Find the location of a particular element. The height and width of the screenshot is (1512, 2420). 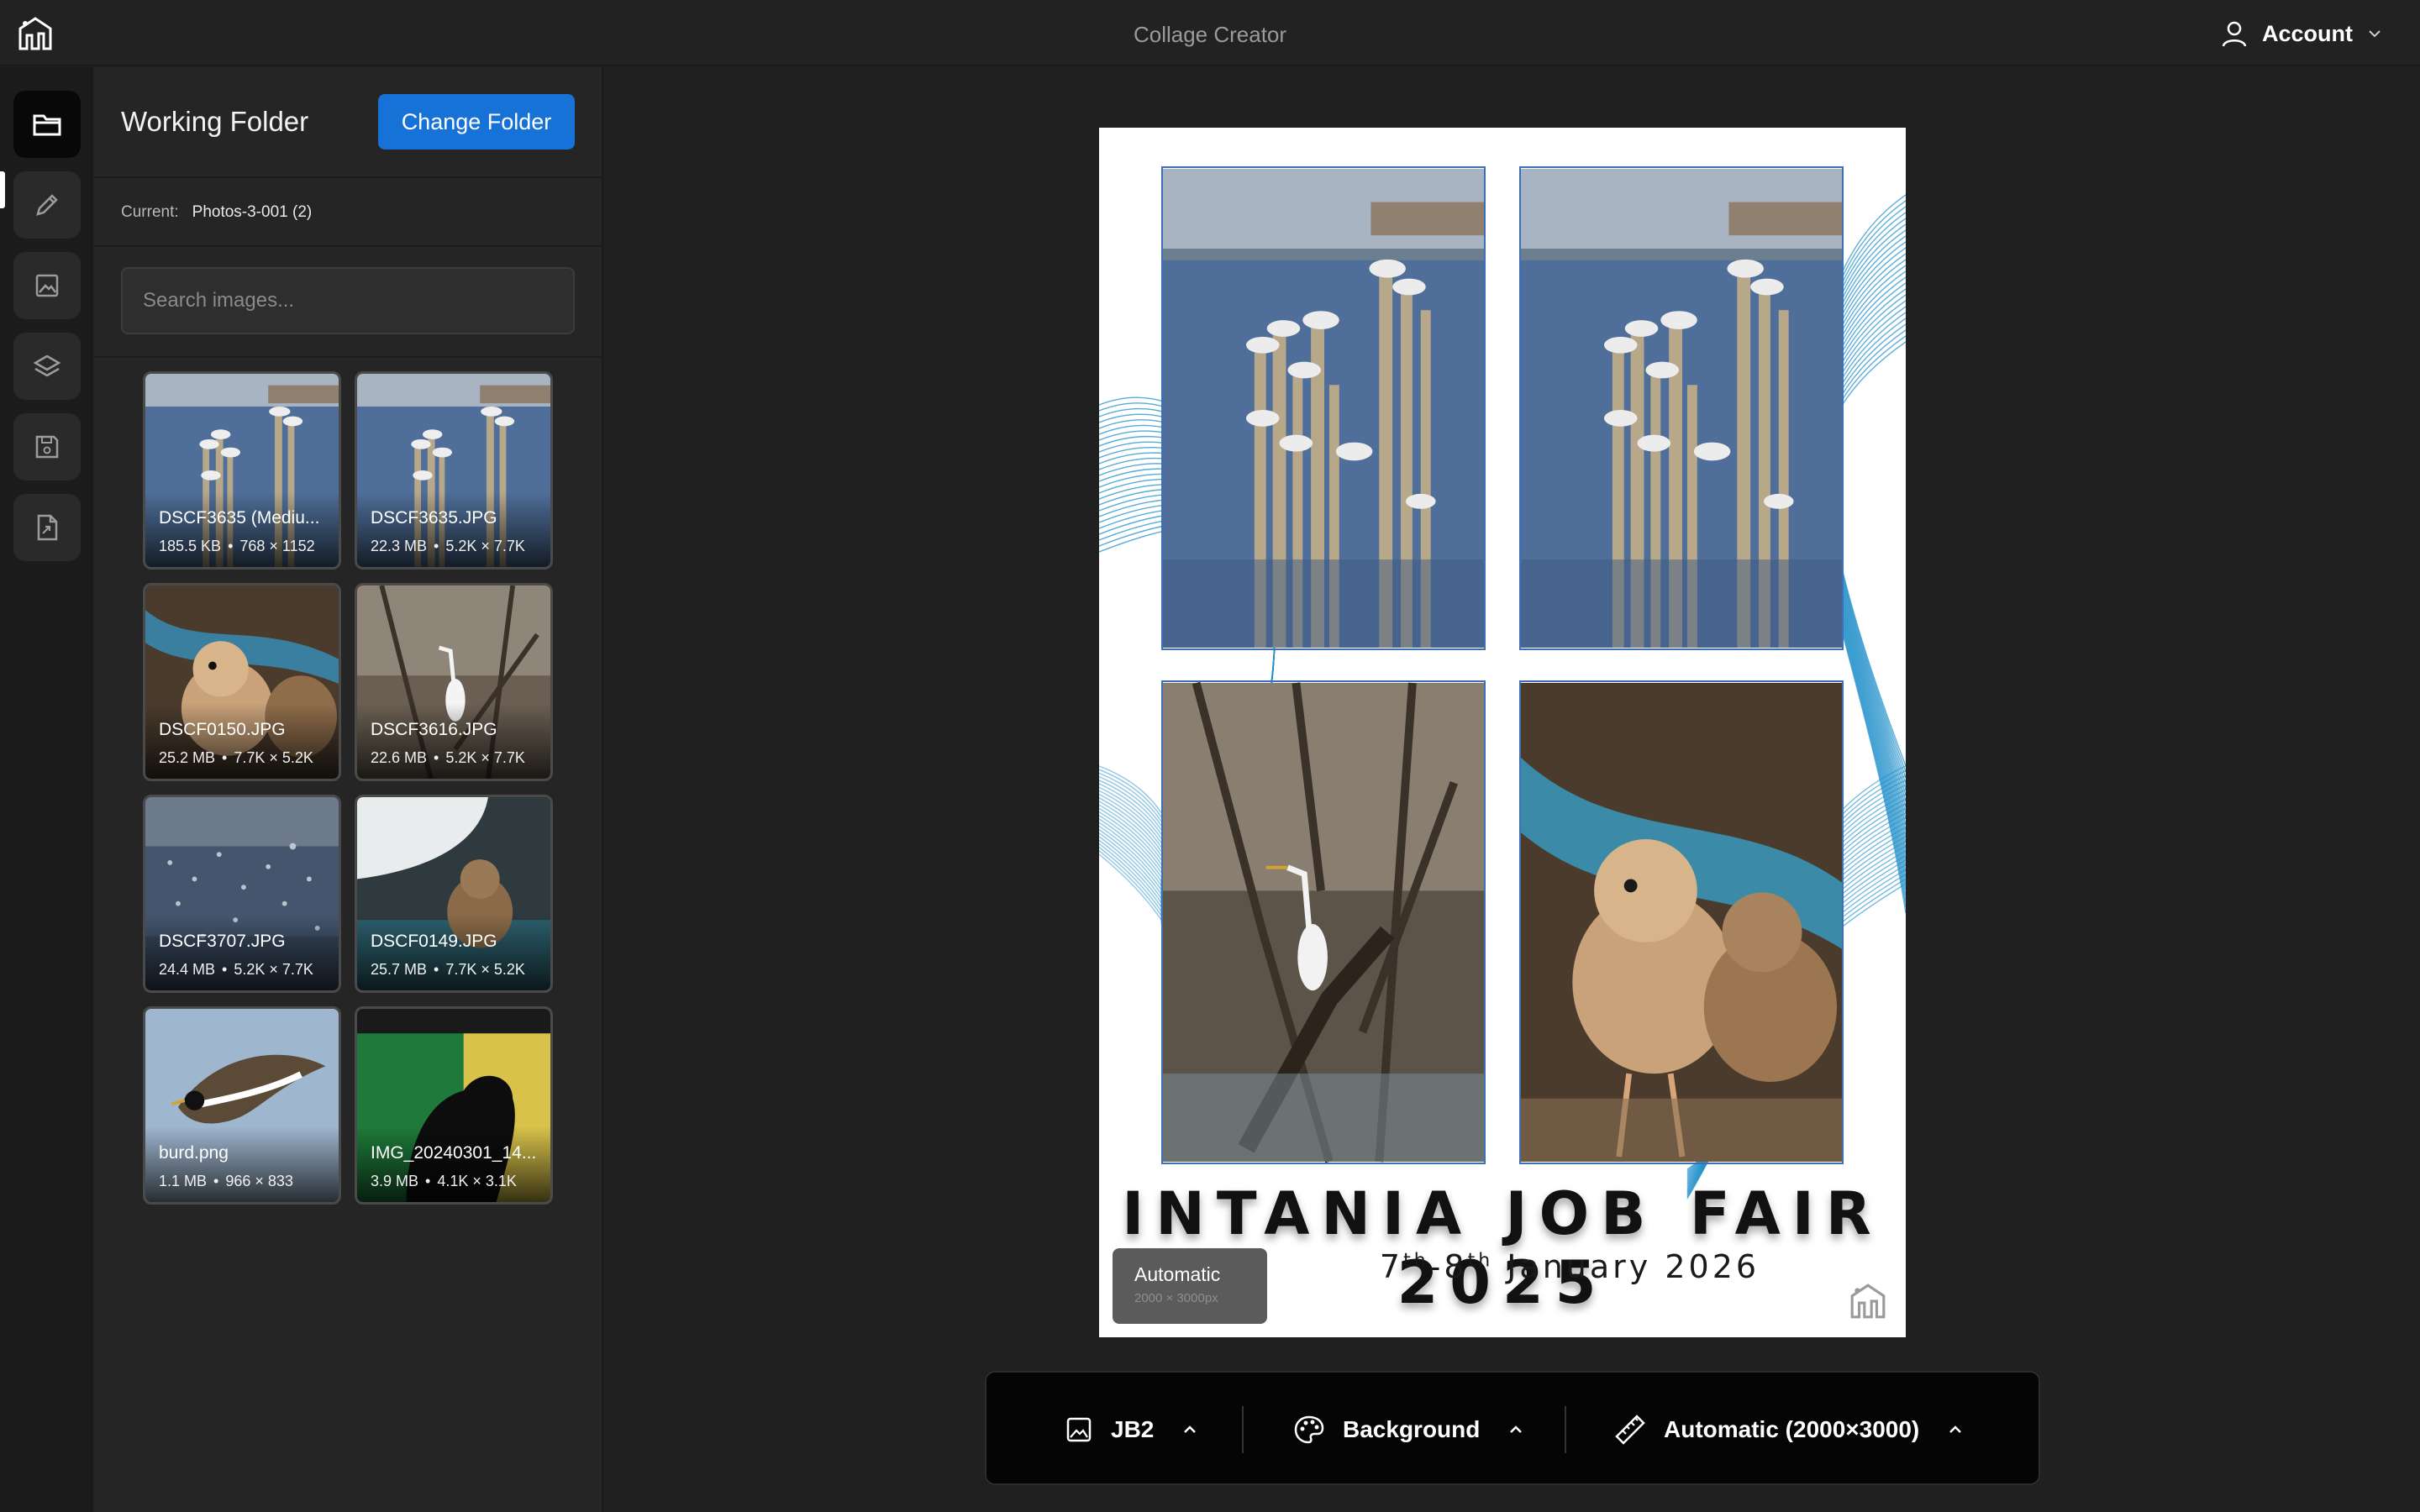

size-selector: Automatic (2000×3000) is located at coordinates (1789, 1430).